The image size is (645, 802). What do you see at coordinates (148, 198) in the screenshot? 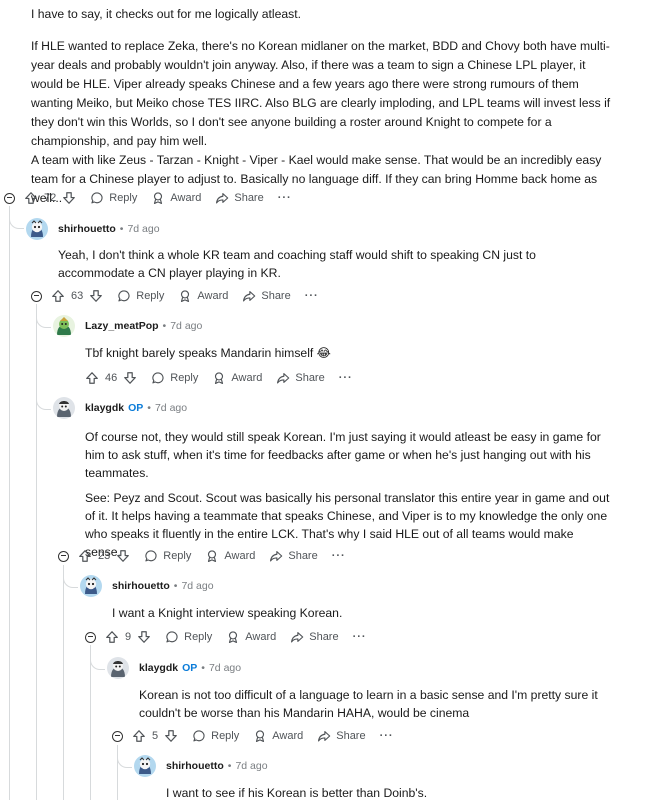
I see `comment-actions: 72 Reply Award Share ···` at bounding box center [148, 198].